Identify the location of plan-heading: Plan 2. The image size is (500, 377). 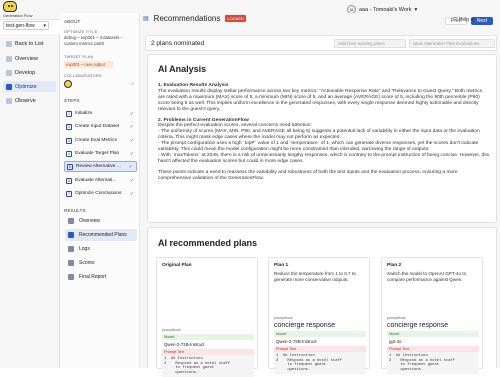
(394, 265).